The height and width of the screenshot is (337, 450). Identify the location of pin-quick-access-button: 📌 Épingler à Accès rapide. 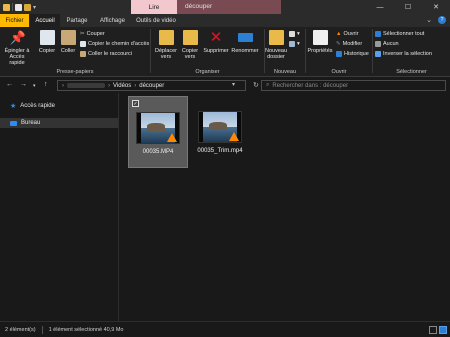
(17, 48).